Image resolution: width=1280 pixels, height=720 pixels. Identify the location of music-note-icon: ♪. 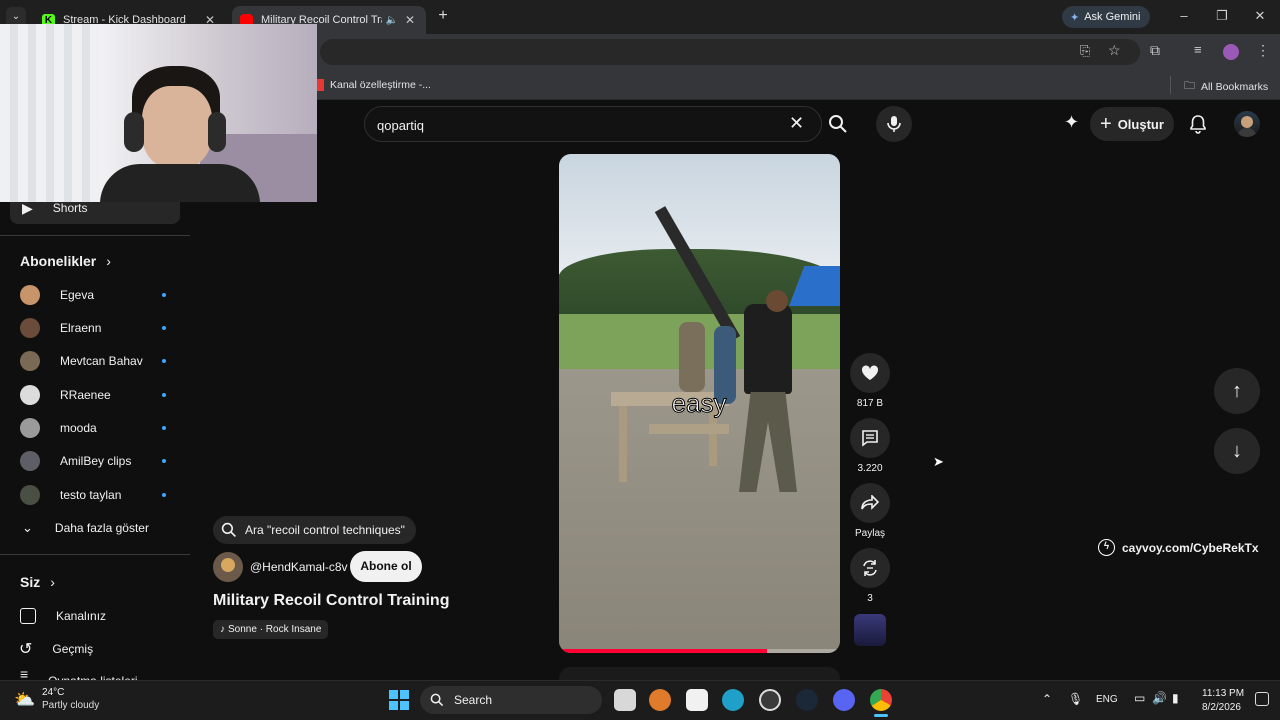
(222, 629).